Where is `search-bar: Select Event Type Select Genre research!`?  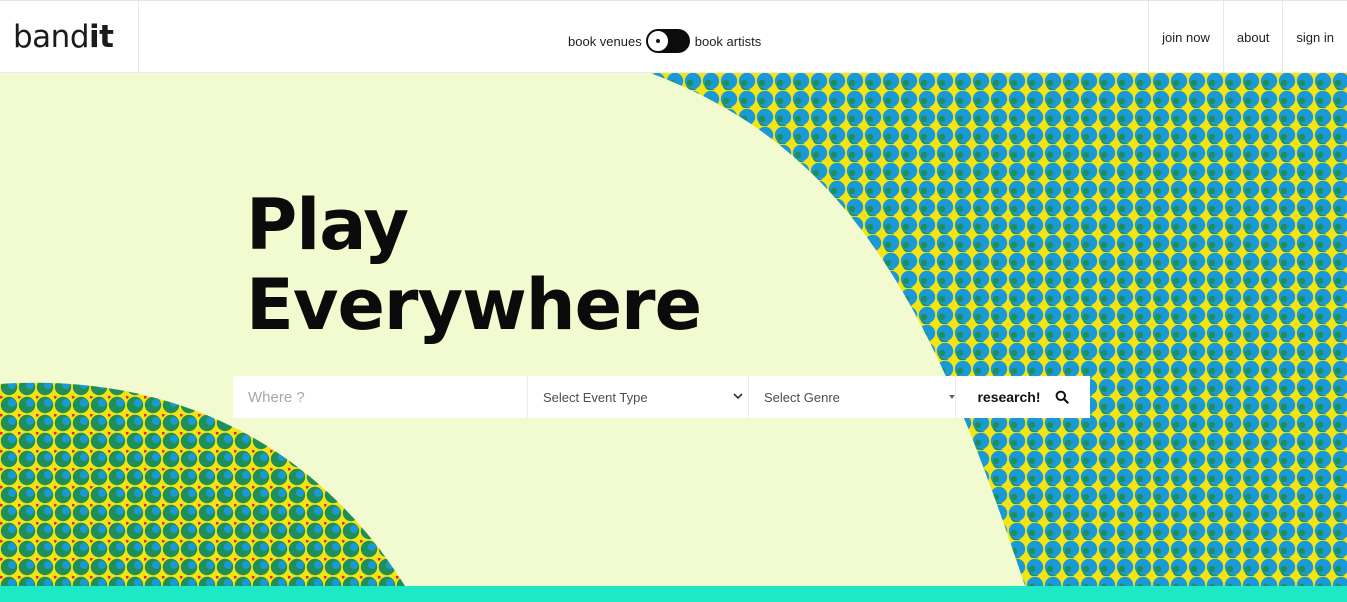 search-bar: Select Event Type Select Genre research! is located at coordinates (661, 397).